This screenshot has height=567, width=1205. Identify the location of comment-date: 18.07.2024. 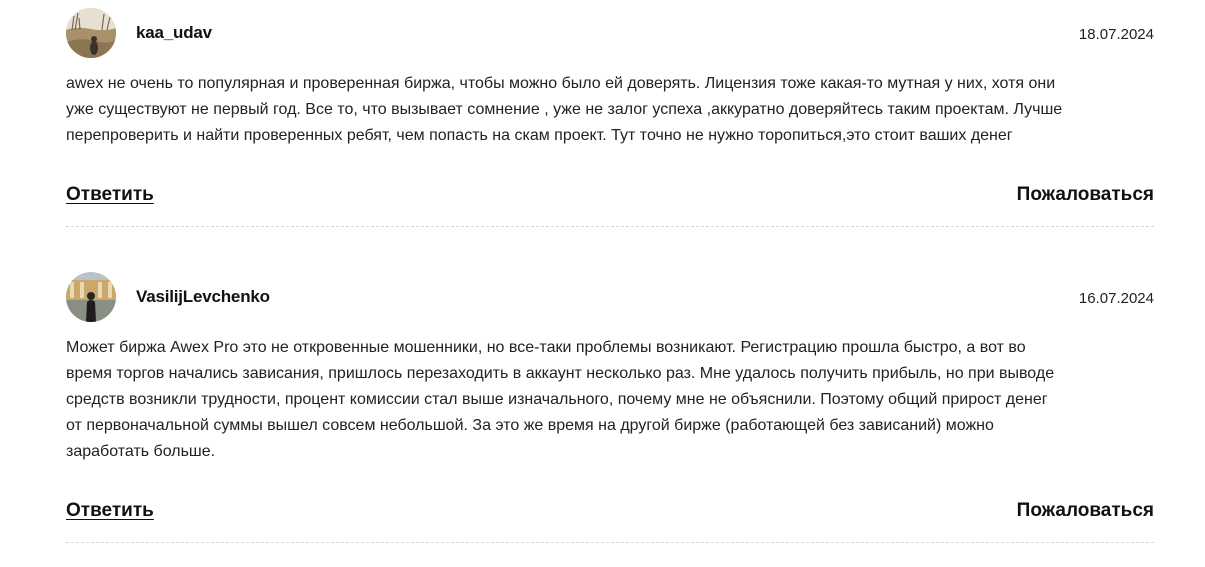
(1116, 34).